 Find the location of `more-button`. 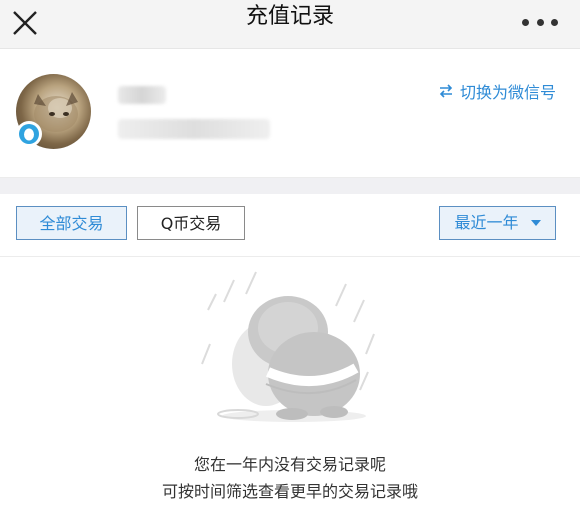

more-button is located at coordinates (540, 22).